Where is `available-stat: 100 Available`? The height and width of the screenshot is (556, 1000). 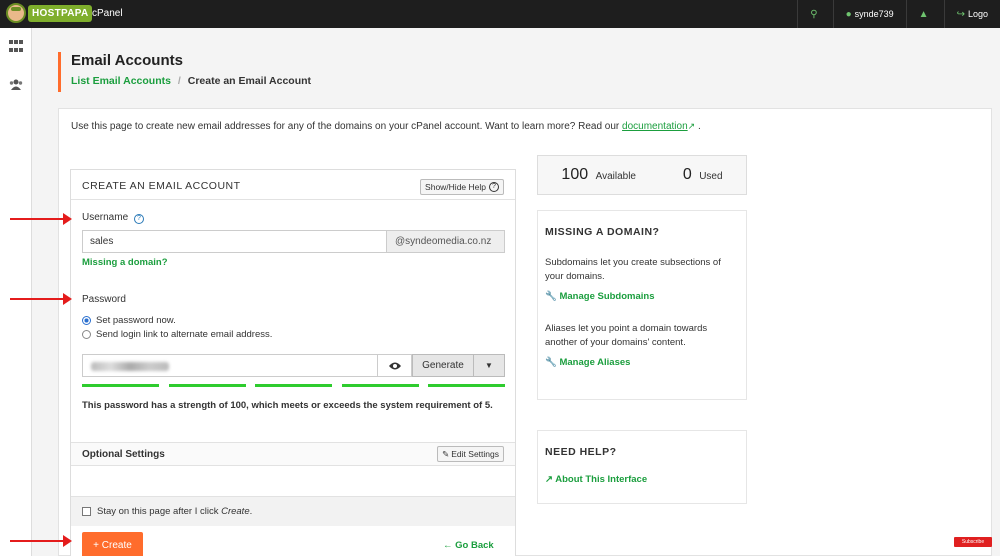 available-stat: 100 Available is located at coordinates (598, 175).